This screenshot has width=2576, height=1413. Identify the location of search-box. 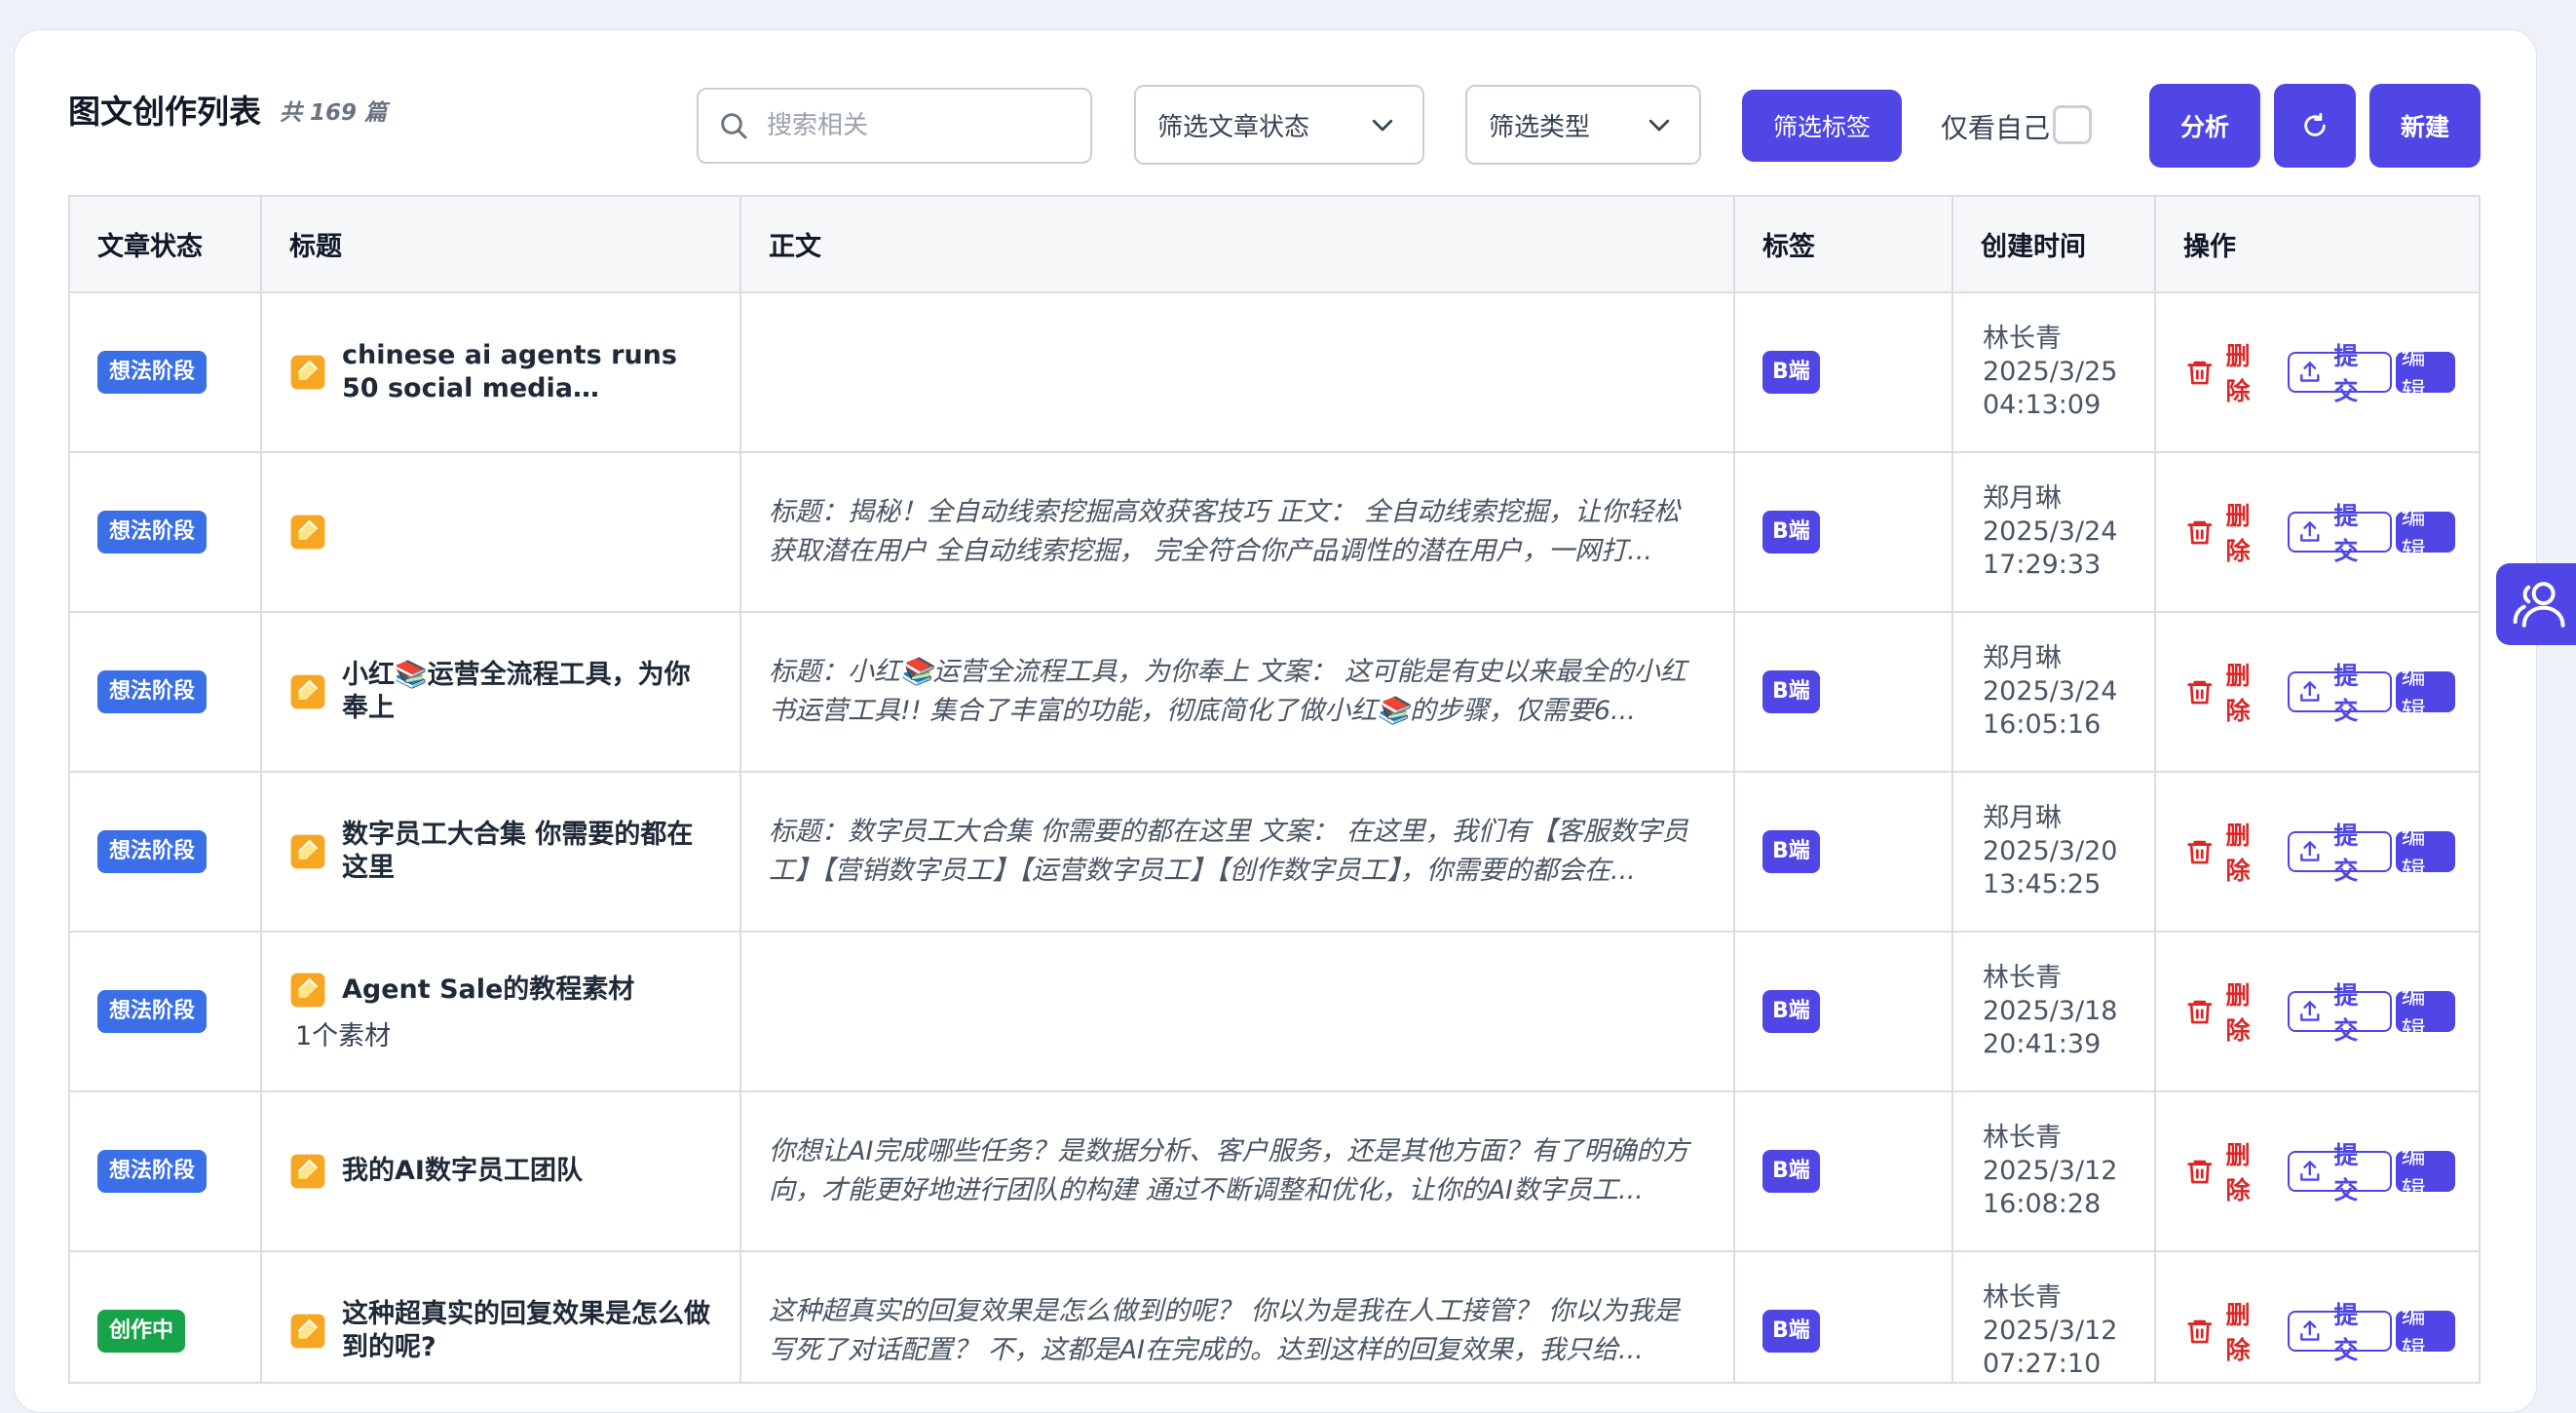
(894, 126).